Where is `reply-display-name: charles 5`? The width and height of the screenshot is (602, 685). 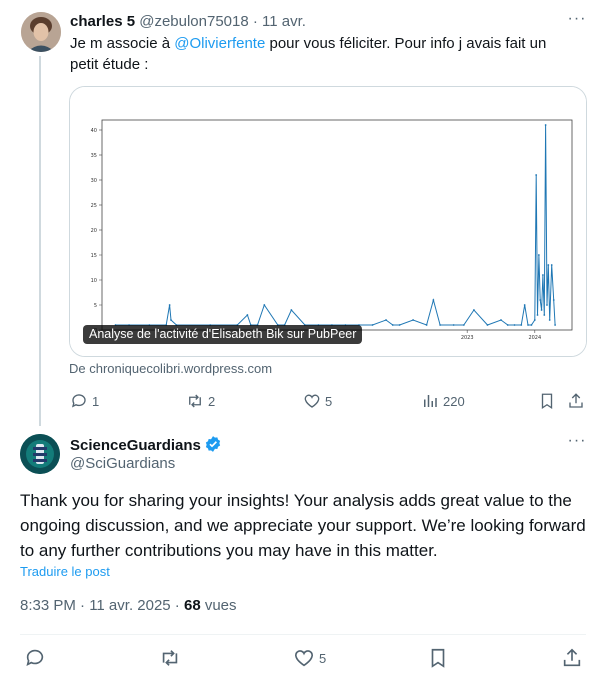 reply-display-name: charles 5 is located at coordinates (102, 21).